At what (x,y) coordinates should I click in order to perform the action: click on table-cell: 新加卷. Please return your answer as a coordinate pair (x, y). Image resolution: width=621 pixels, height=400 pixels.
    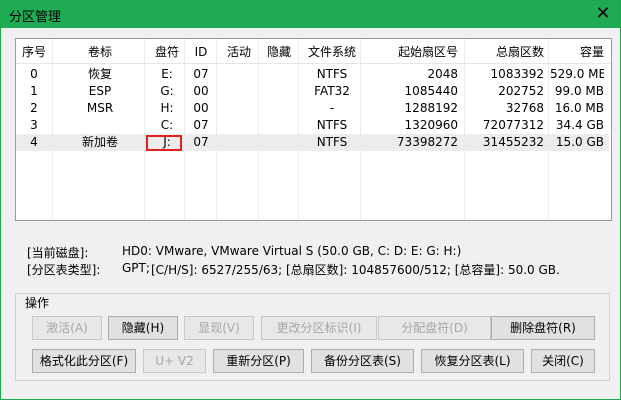
    Looking at the image, I should click on (99, 142).